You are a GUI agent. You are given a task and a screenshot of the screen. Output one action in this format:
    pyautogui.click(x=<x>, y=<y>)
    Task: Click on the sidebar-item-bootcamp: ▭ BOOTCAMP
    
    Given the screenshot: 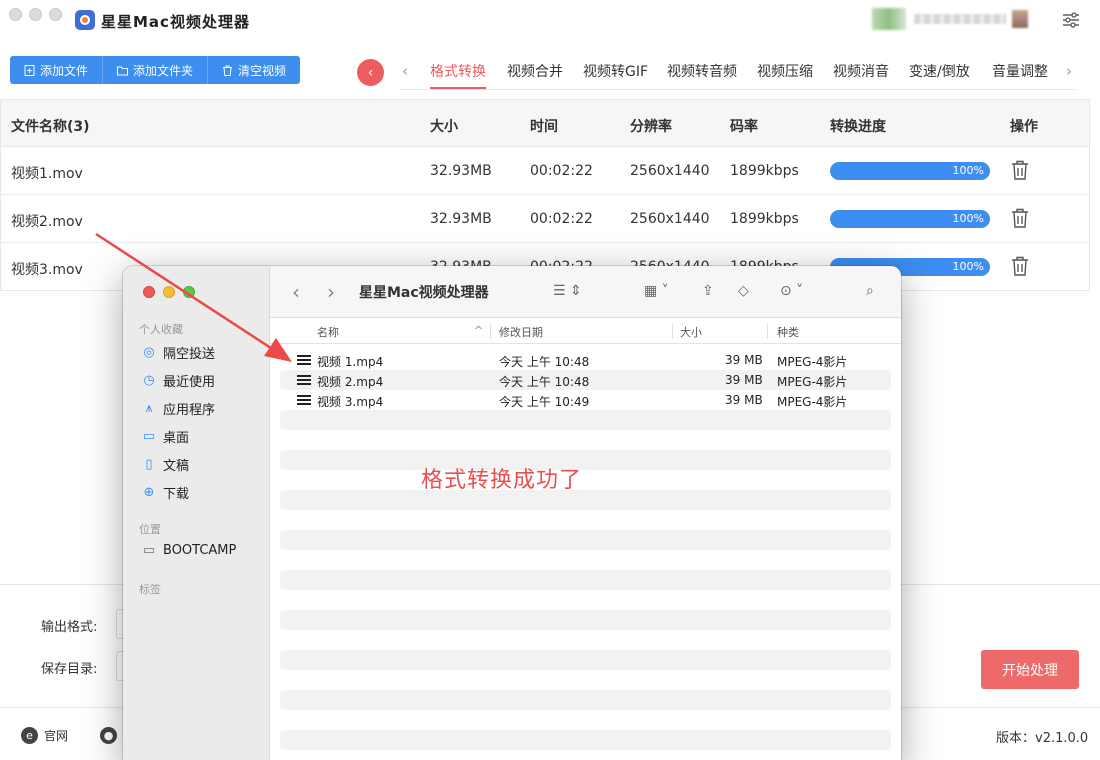 What is the action you would take?
    pyautogui.click(x=189, y=550)
    